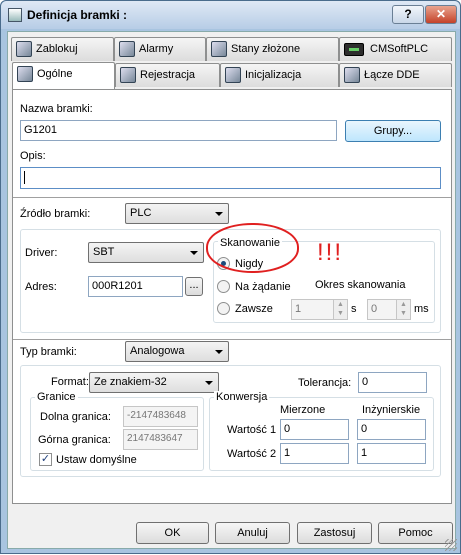  I want to click on typ-label: Typ bramki:, so click(48, 352).